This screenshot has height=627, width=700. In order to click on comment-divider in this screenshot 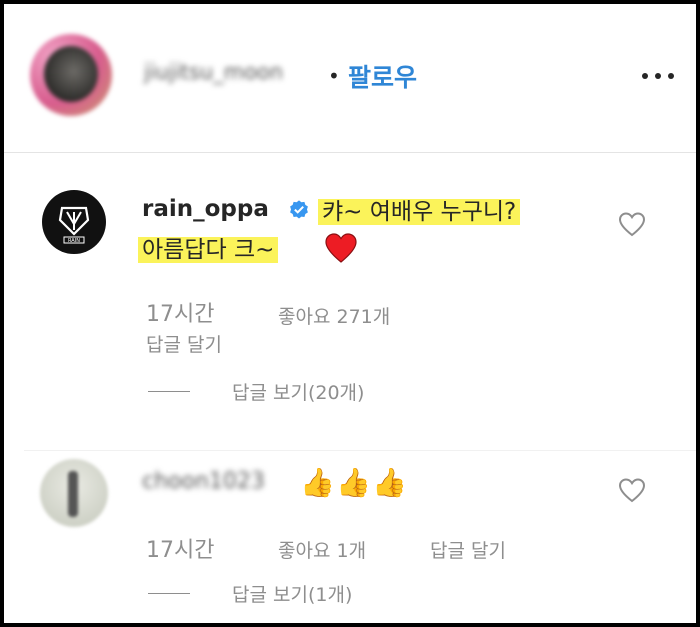, I will do `click(360, 450)`.